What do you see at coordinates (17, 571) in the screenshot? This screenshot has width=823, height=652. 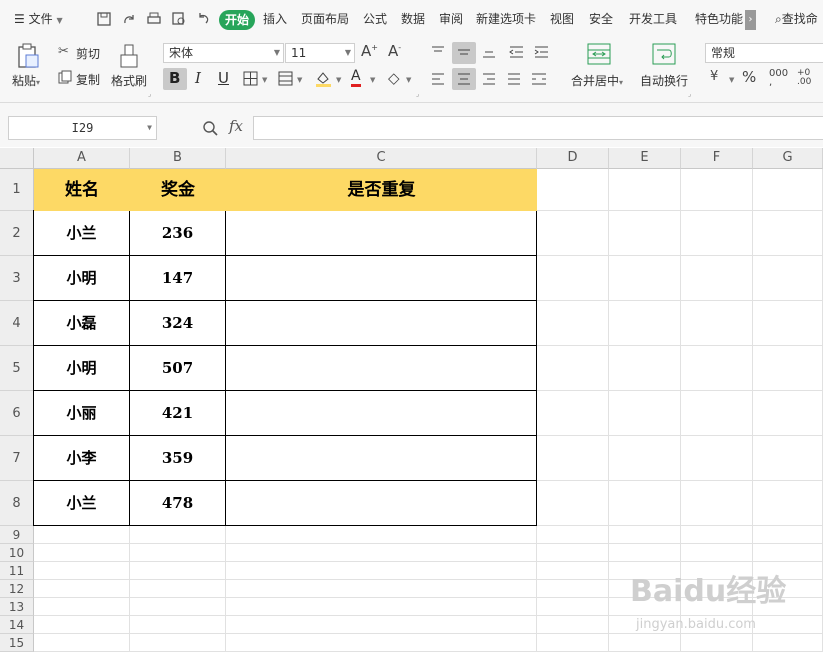 I see `row-header: 11` at bounding box center [17, 571].